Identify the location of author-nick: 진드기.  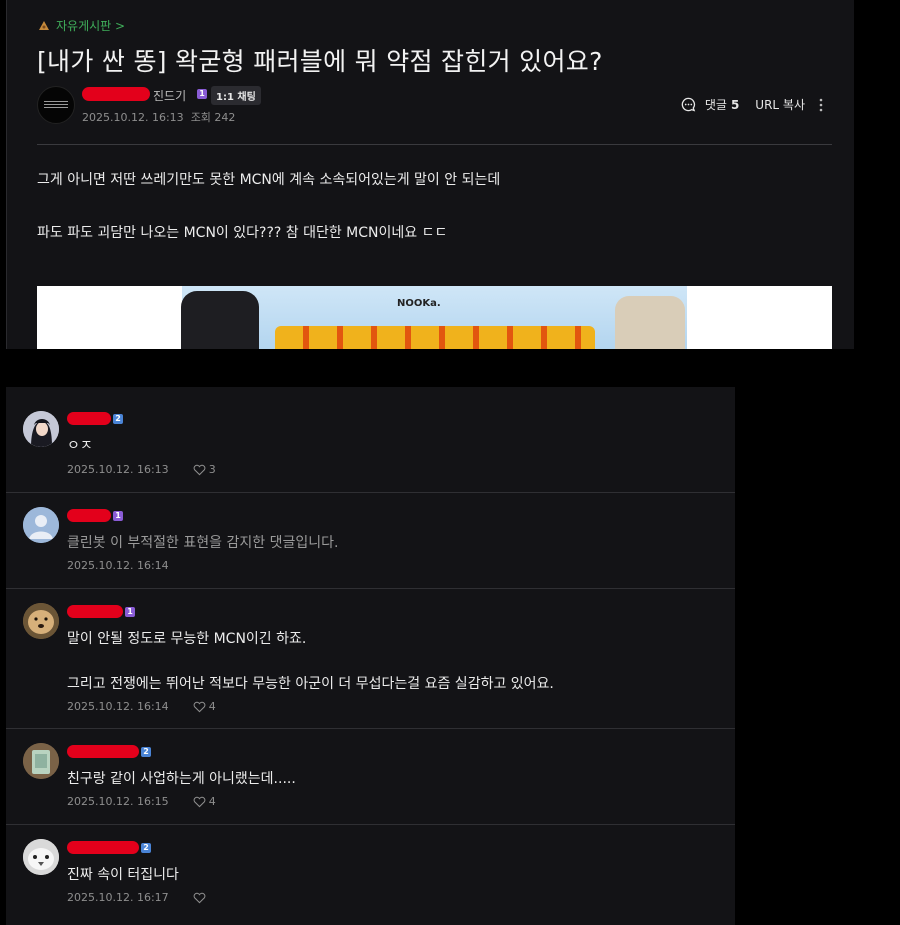
(169, 95).